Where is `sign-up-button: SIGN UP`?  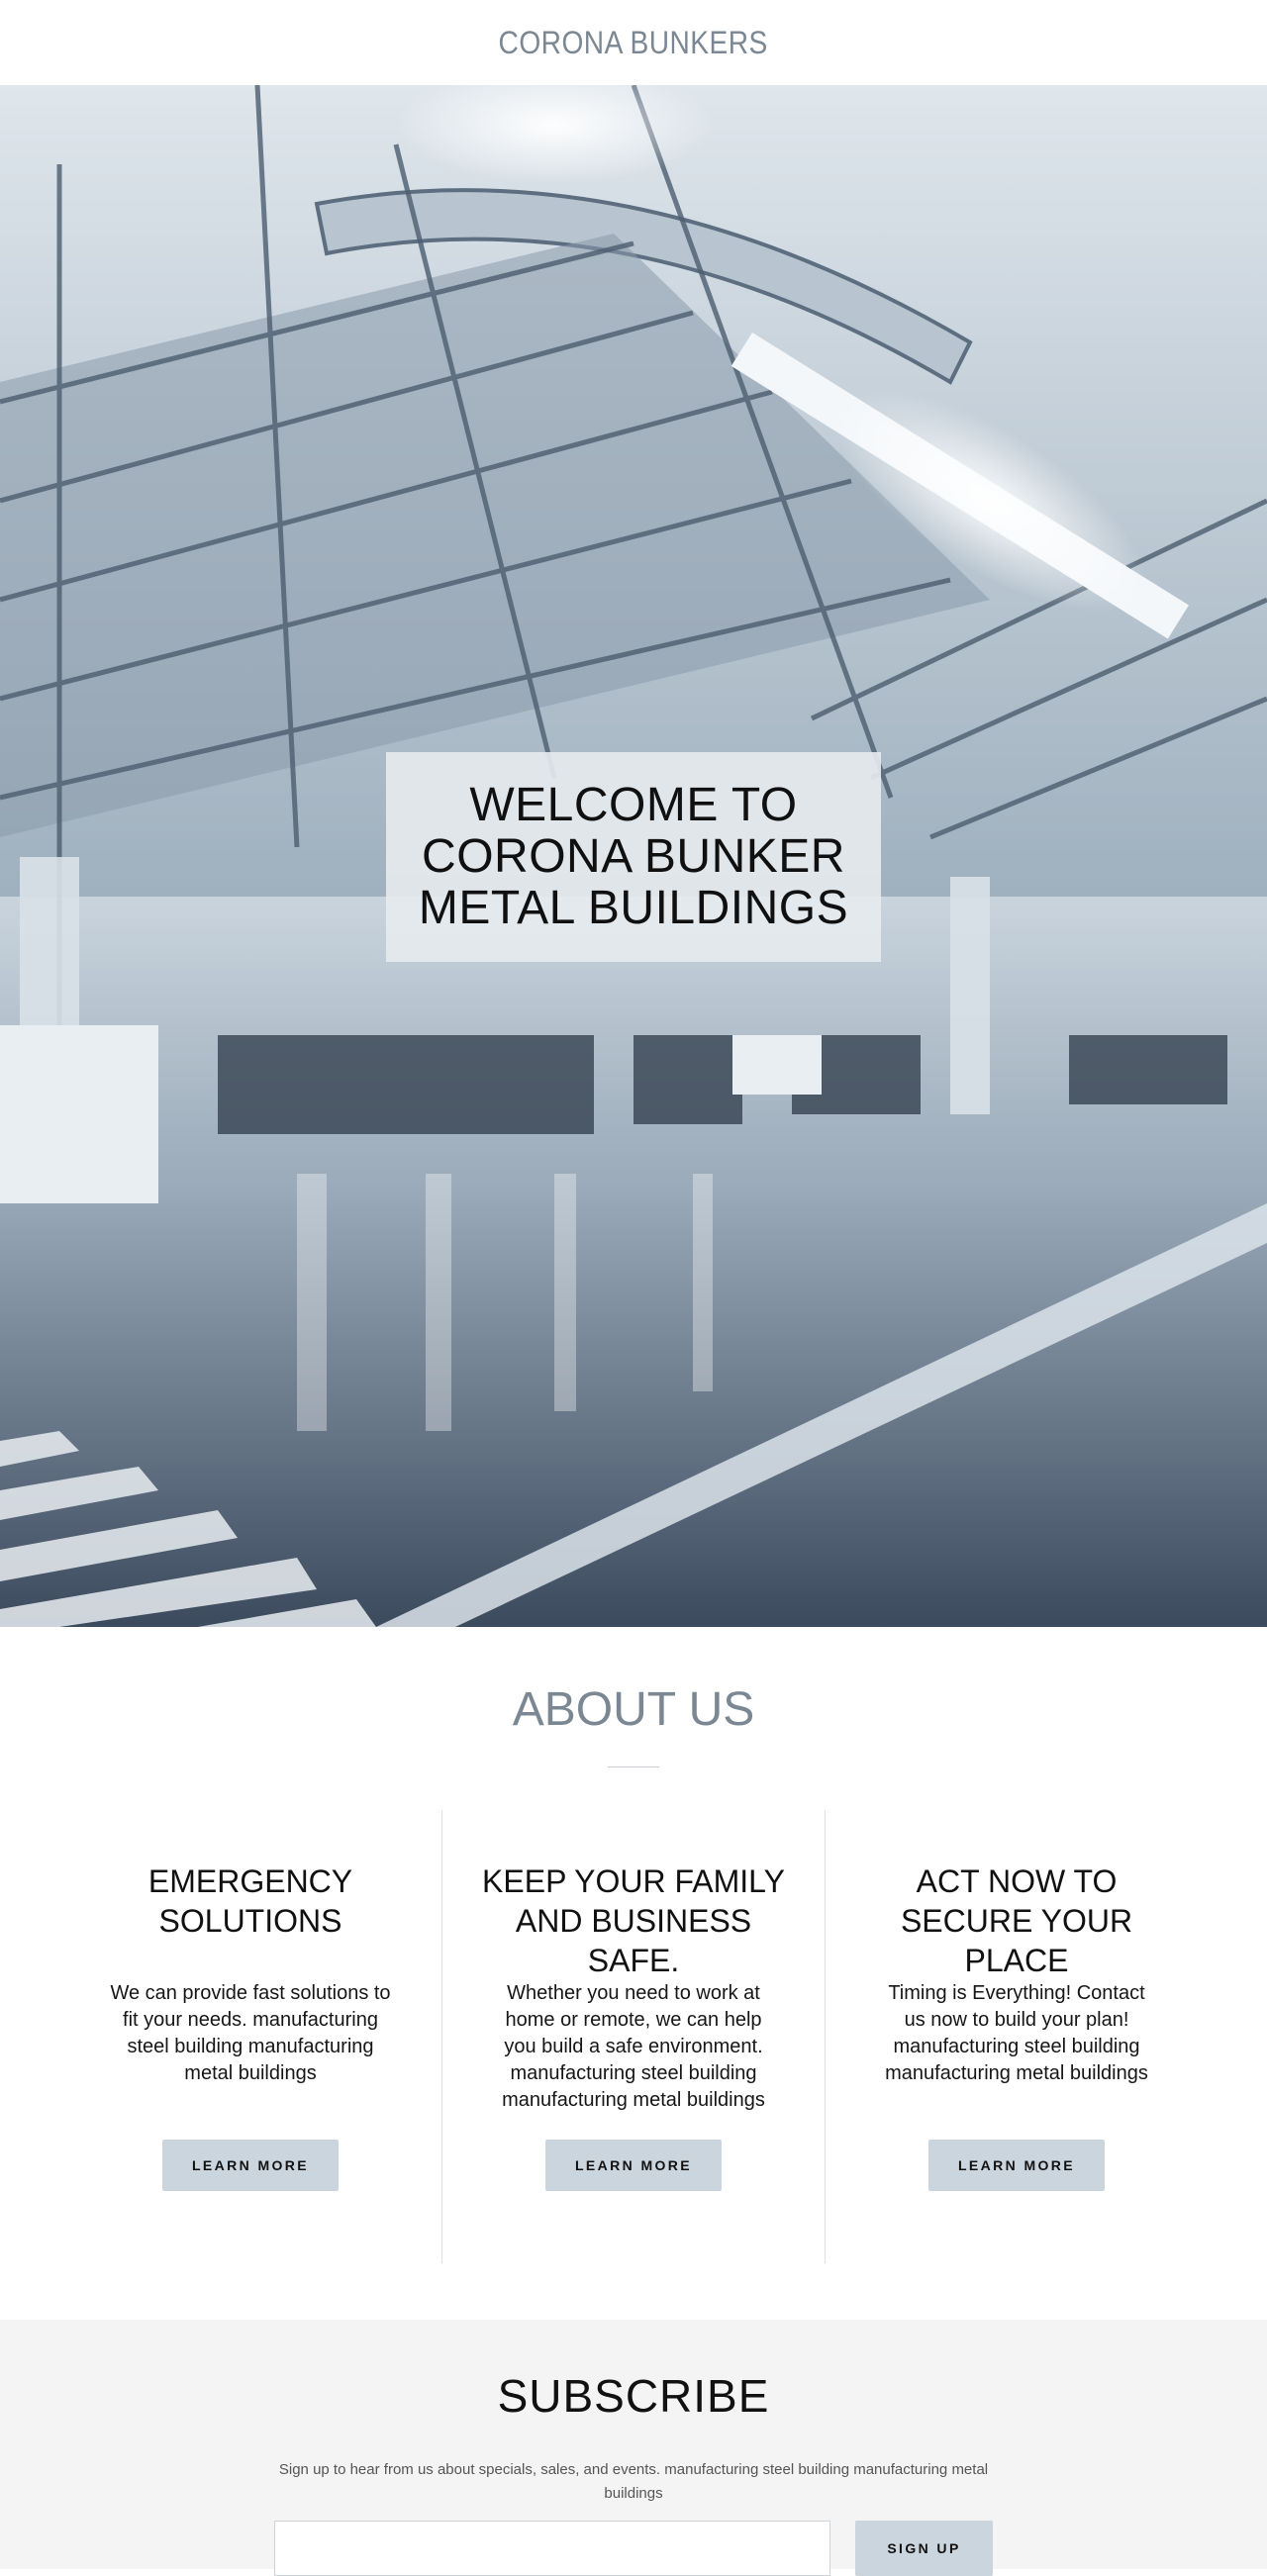
sign-up-button: SIGN UP is located at coordinates (924, 2548).